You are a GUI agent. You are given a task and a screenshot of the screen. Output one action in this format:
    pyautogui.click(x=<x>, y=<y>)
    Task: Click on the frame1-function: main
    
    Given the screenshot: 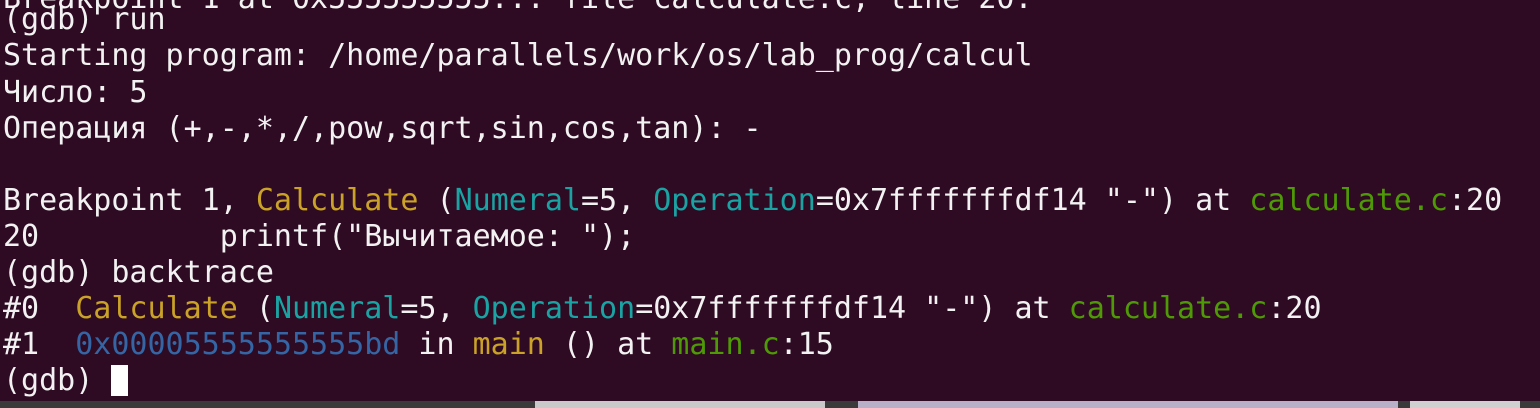 What is the action you would take?
    pyautogui.click(x=508, y=344)
    